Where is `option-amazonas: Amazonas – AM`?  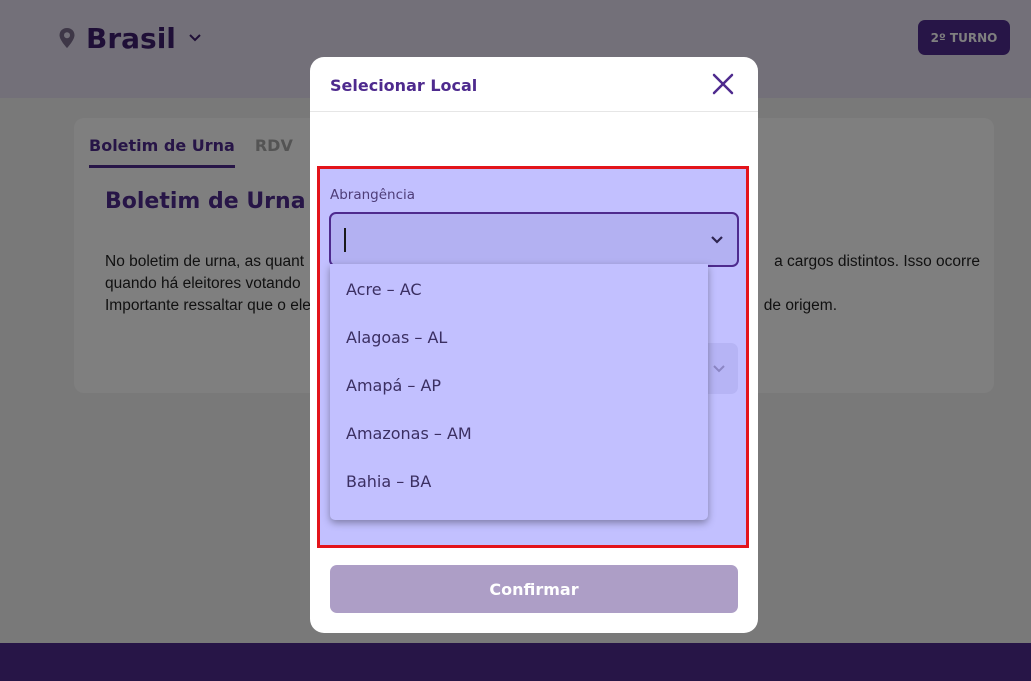
option-amazonas: Amazonas – AM is located at coordinates (409, 433).